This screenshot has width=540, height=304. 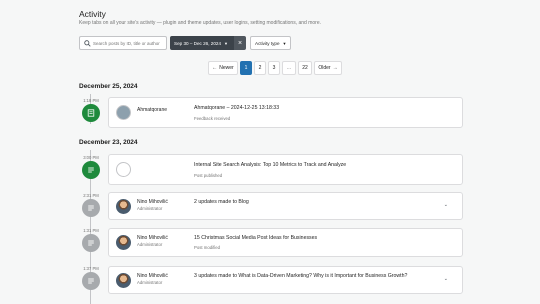 I want to click on page-button-3: 3, so click(x=274, y=68).